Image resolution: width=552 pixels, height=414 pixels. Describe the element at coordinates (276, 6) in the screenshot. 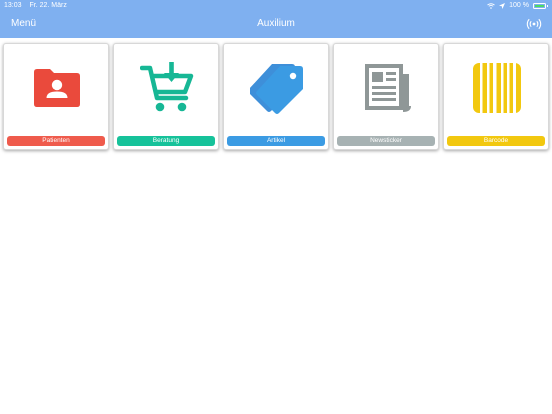

I see `status-bar: 13:03 Fr. 22. März 100 %` at that location.